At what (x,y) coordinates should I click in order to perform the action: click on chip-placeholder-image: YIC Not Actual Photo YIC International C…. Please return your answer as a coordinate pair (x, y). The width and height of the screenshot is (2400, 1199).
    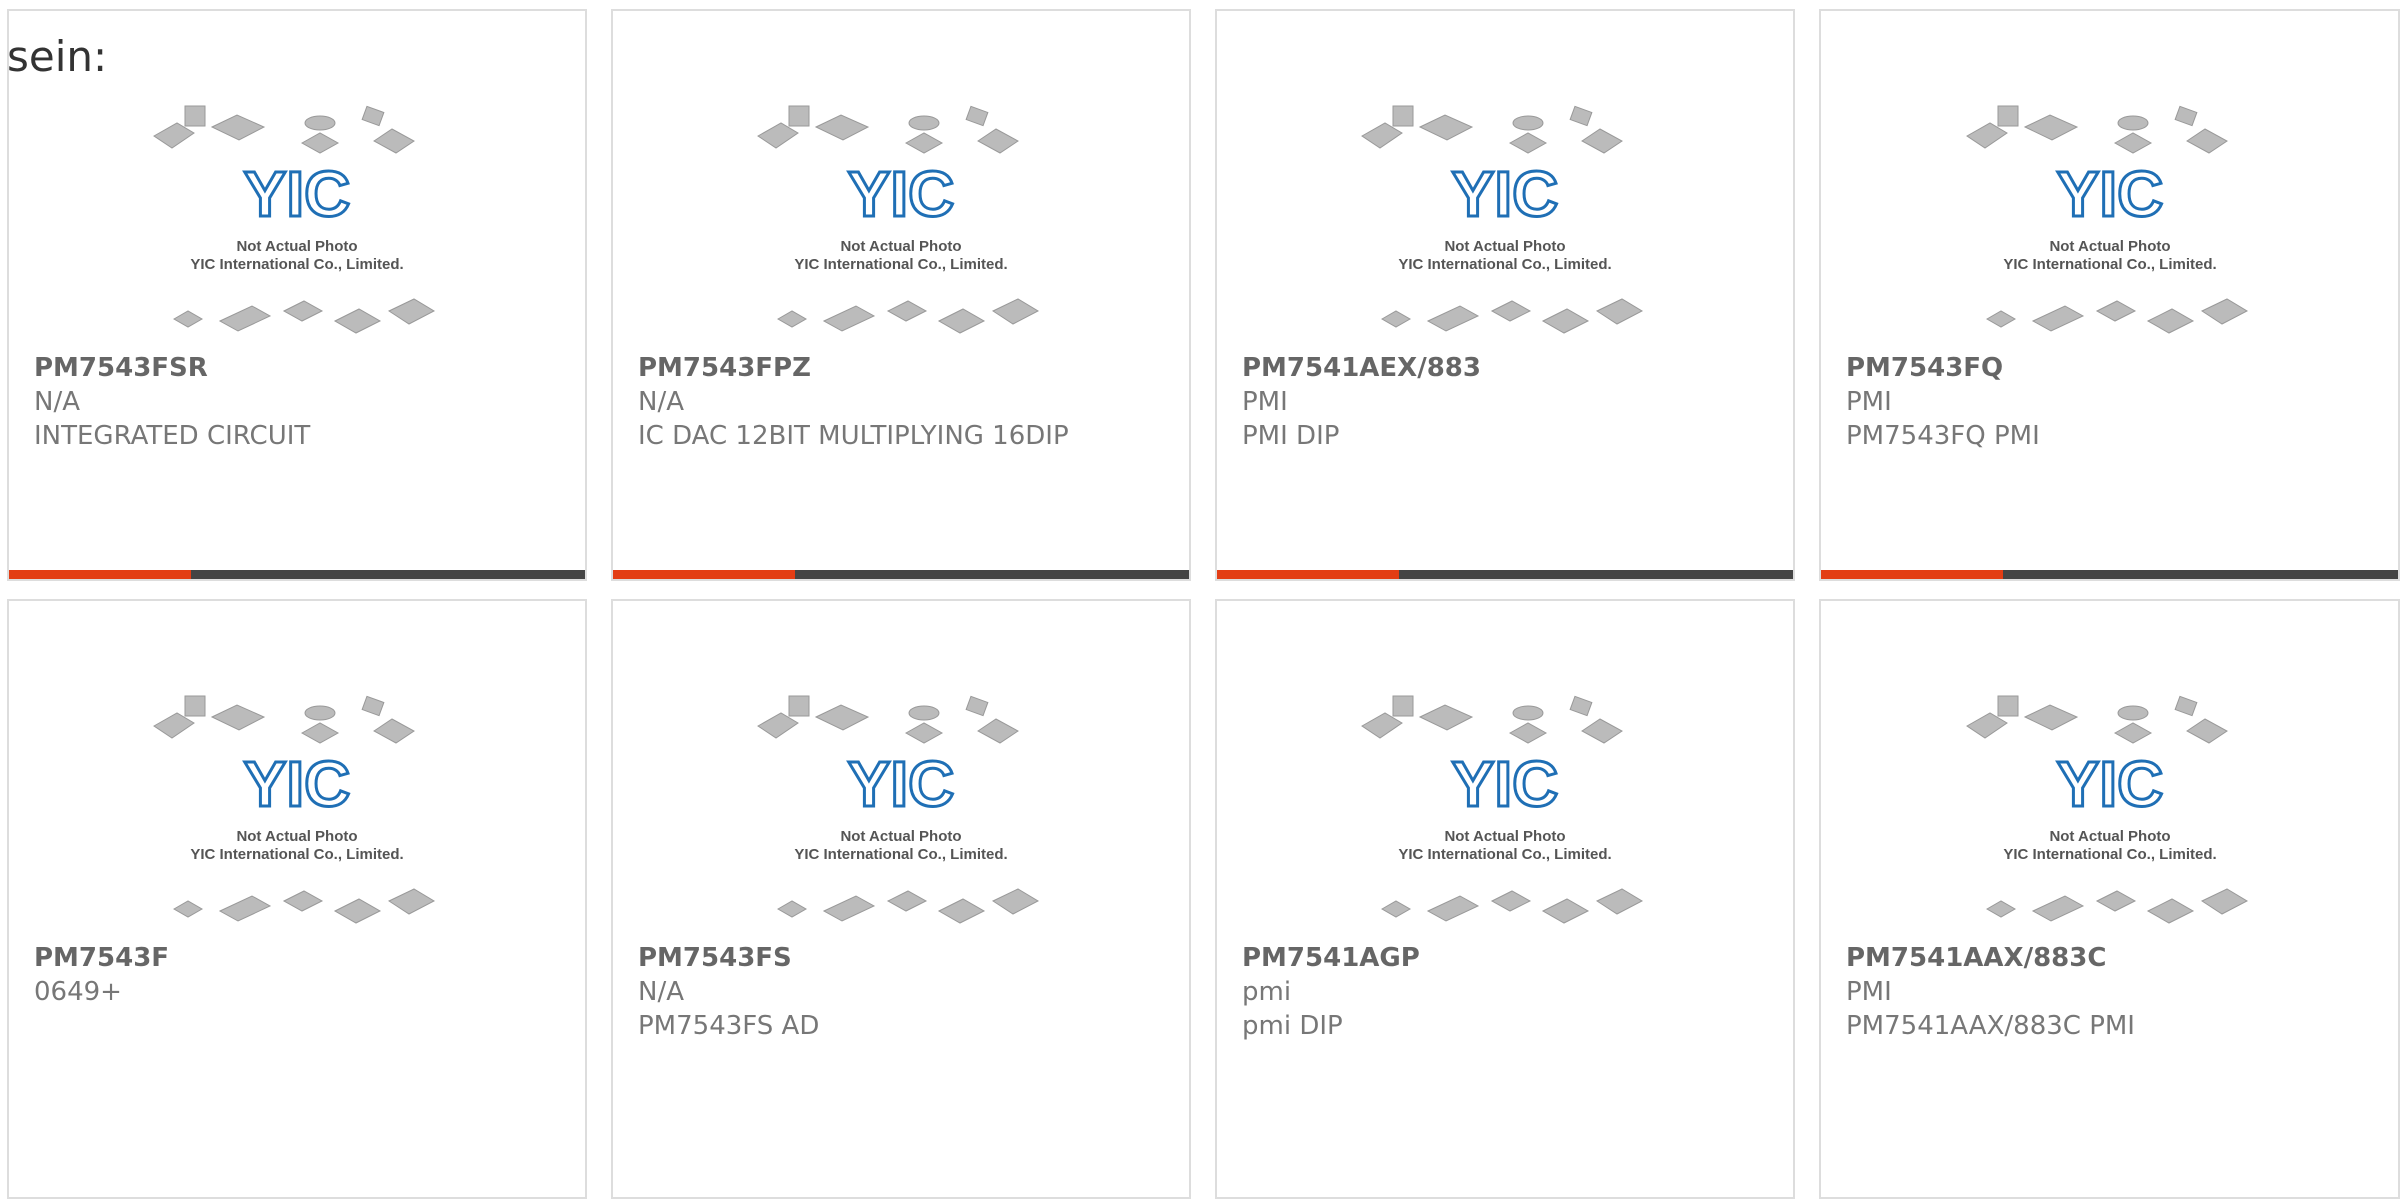
    Looking at the image, I should click on (294, 219).